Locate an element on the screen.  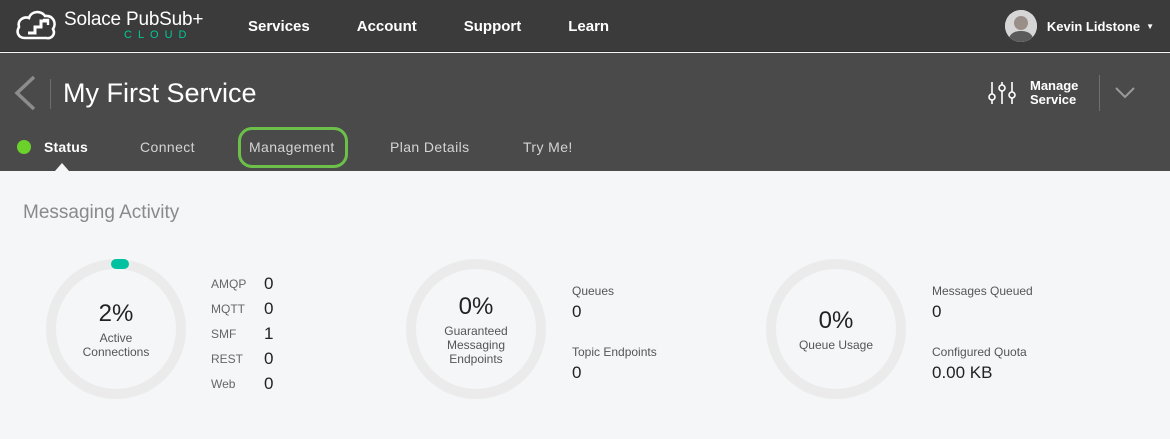
protocol-connections-table: AMQP 0 MQTT 0 SMF 1 REST 0 Web 0 is located at coordinates (242, 333).